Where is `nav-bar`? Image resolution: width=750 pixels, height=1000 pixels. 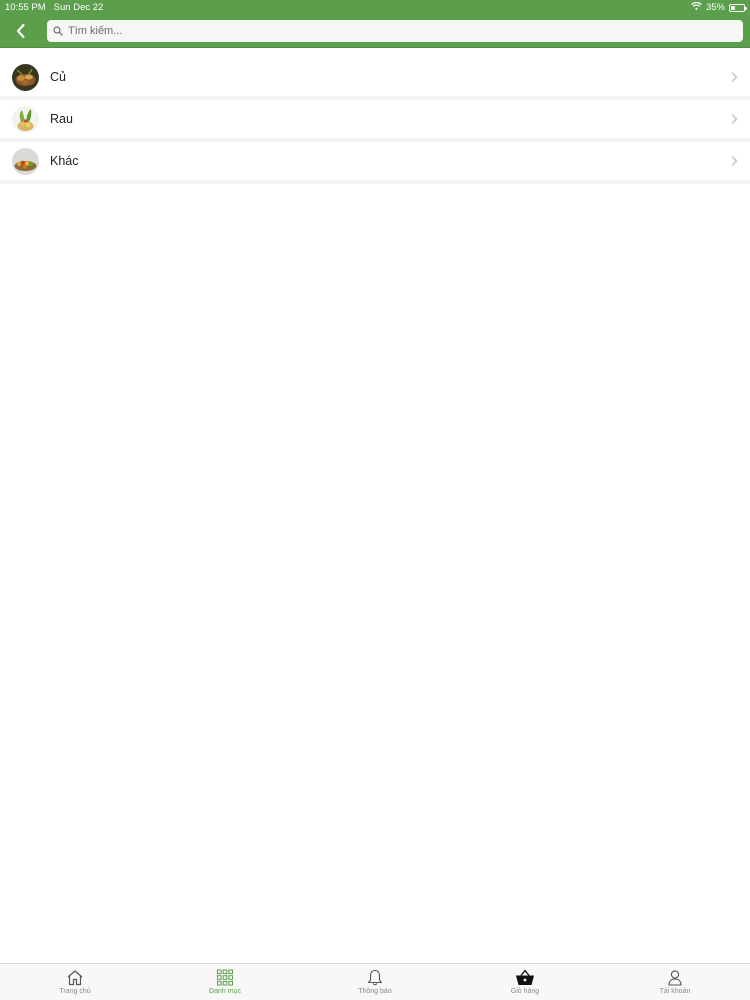
nav-bar is located at coordinates (375, 31).